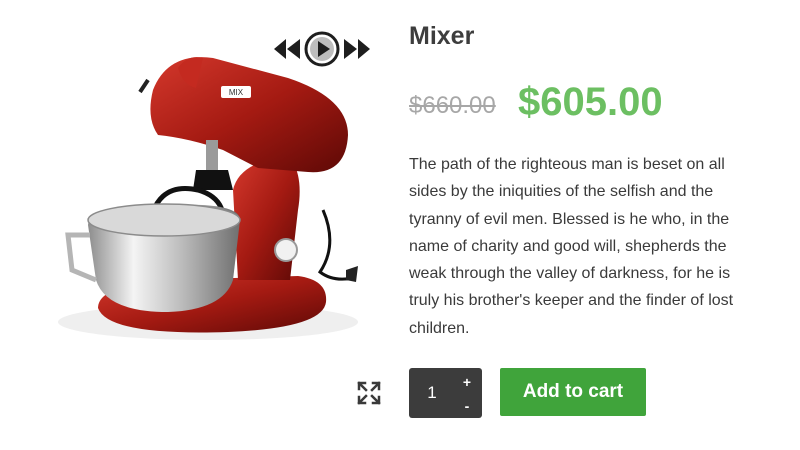 This screenshot has width=800, height=450. Describe the element at coordinates (573, 392) in the screenshot. I see `add-to-cart-button: Add to cart` at that location.